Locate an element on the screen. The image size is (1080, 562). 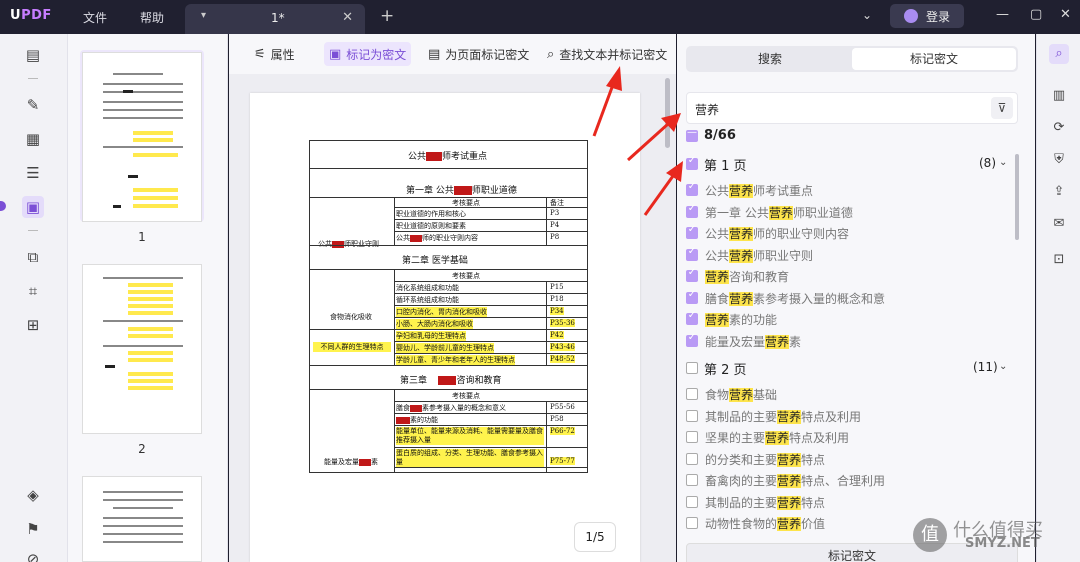
doc-title: 公共 师考试重点 is located at coordinates (448, 157).